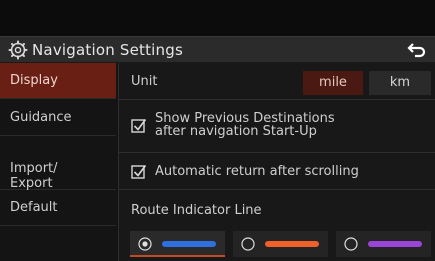  I want to click on purple-line-swatch, so click(395, 244).